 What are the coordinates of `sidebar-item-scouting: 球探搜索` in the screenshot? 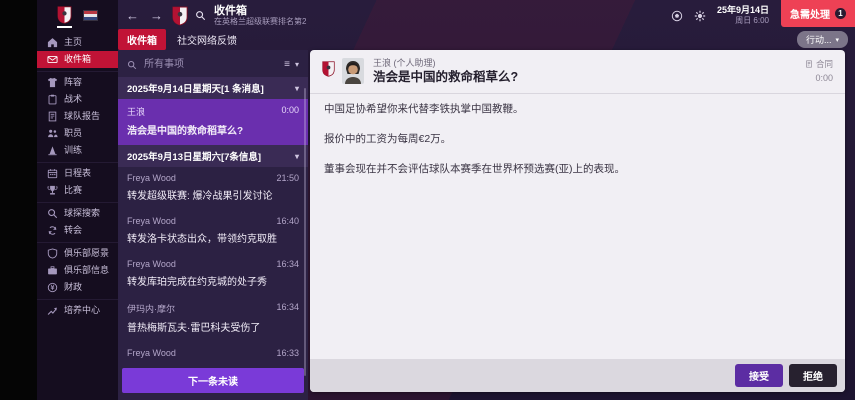 It's located at (77, 212).